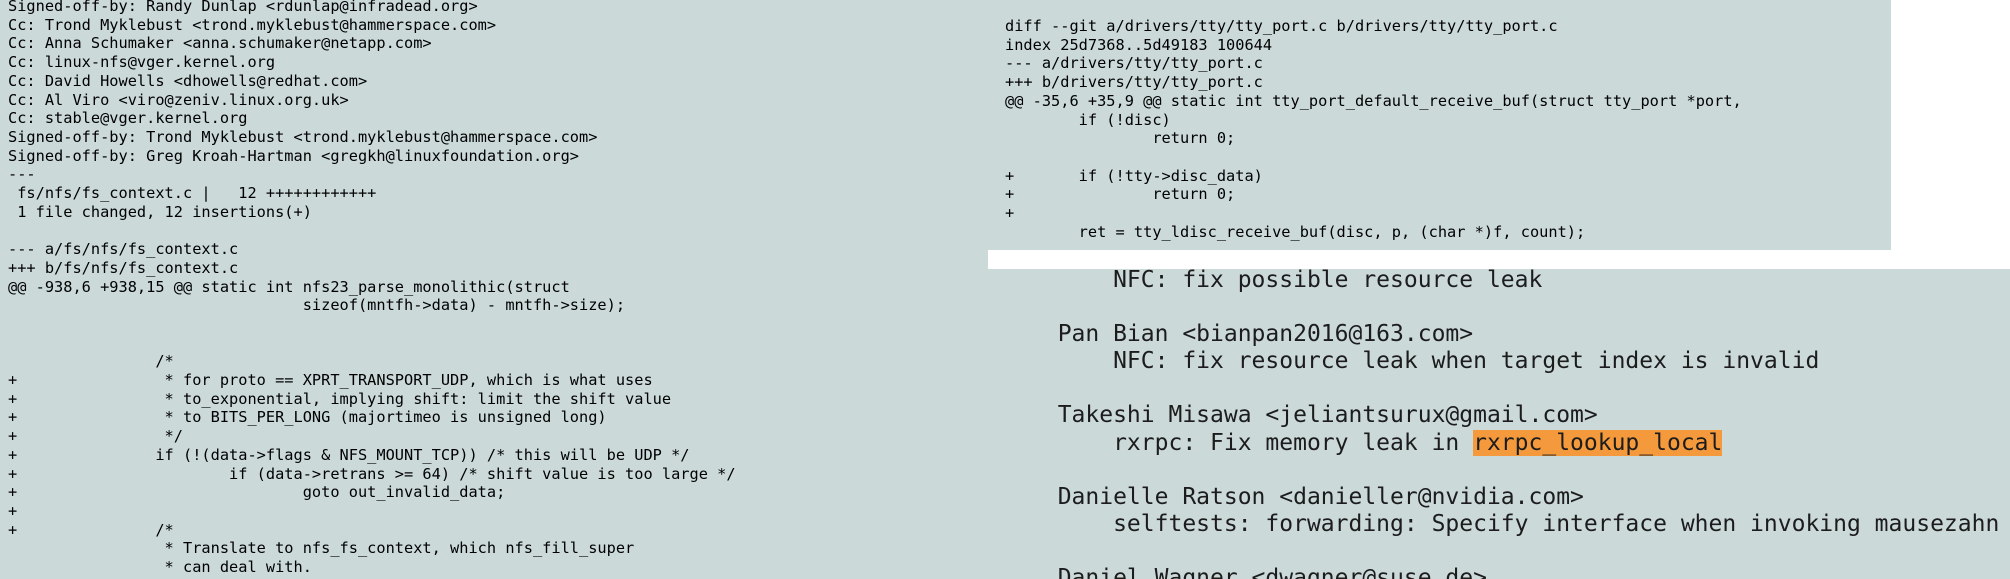 The width and height of the screenshot is (2010, 579). I want to click on patch-line: +, so click(13, 510).